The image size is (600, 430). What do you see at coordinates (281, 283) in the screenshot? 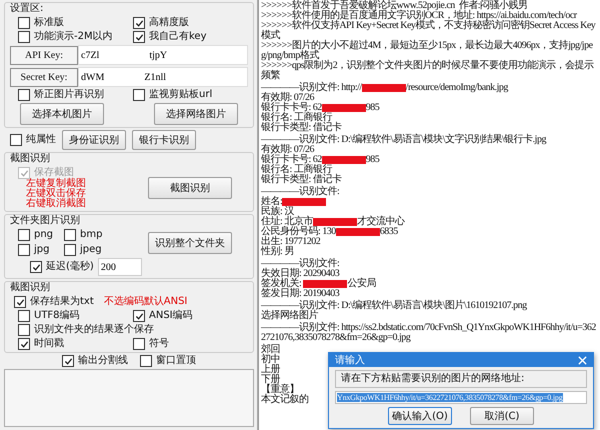
I see `output-text: 签发机关:` at bounding box center [281, 283].